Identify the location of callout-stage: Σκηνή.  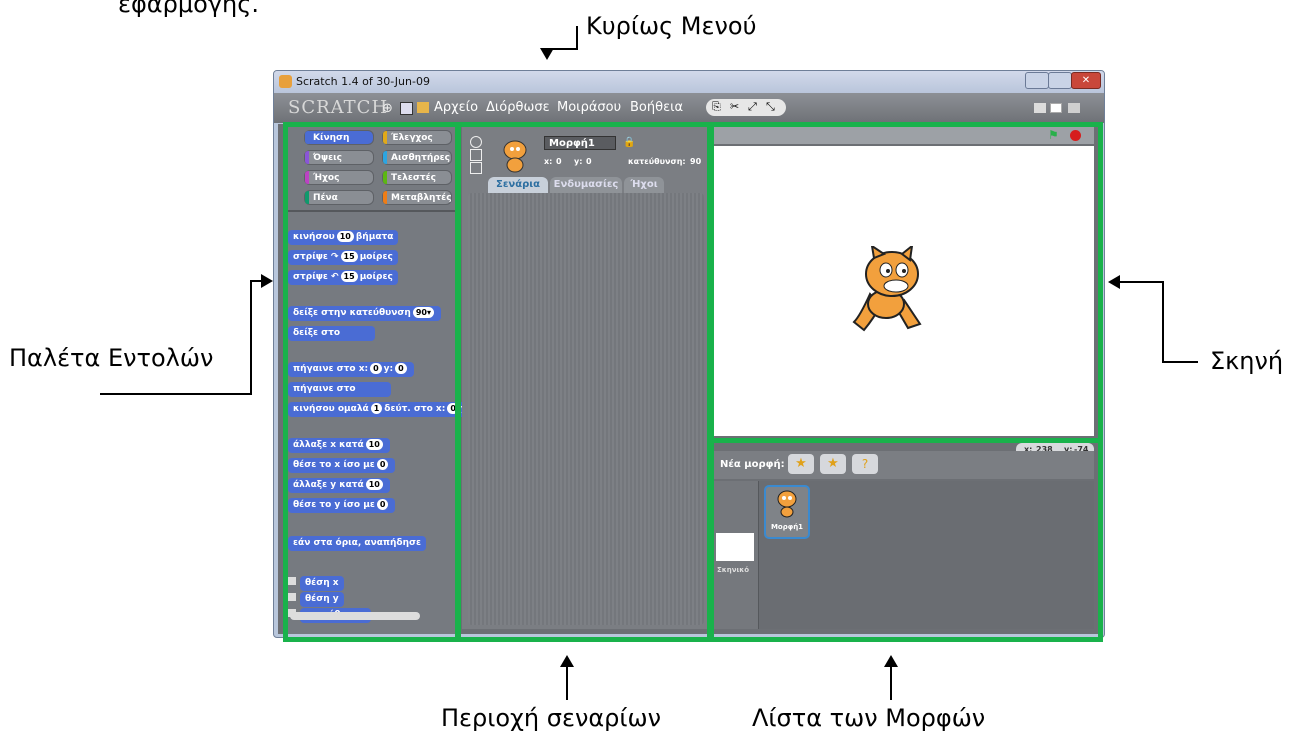
(1247, 361).